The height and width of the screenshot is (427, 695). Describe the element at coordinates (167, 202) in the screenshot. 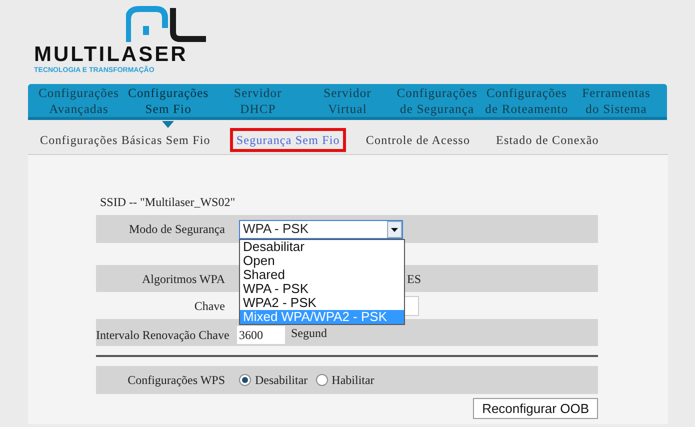

I see `ssid-text: SSID -- "Multilaser_WS02"` at that location.